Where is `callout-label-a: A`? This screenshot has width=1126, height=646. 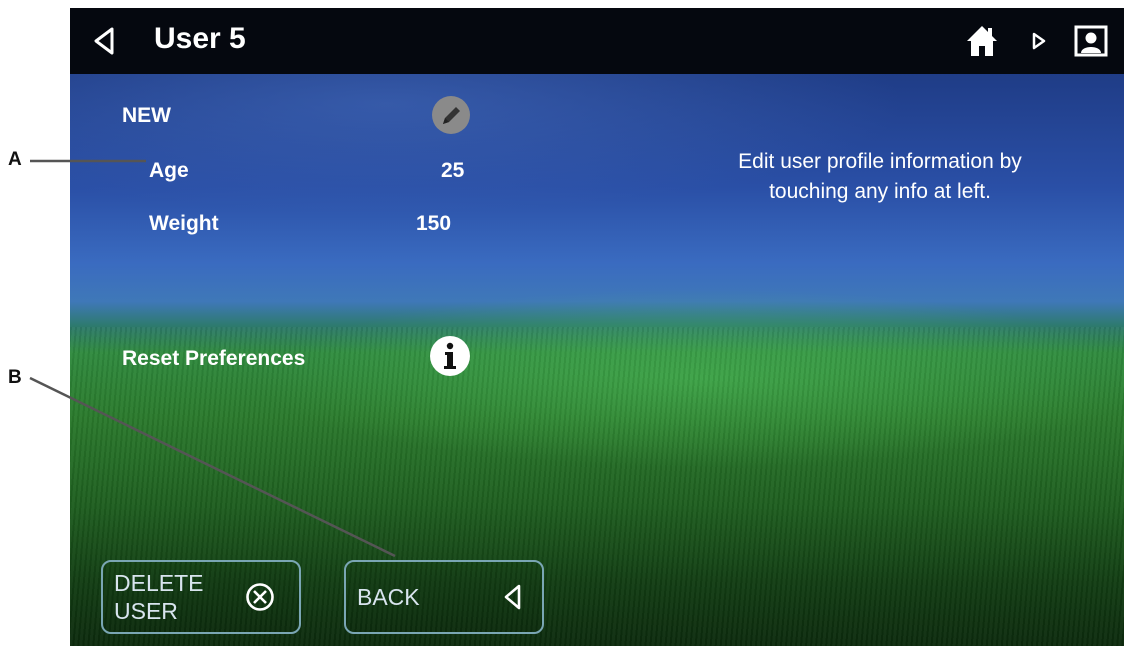
callout-label-a: A is located at coordinates (15, 159).